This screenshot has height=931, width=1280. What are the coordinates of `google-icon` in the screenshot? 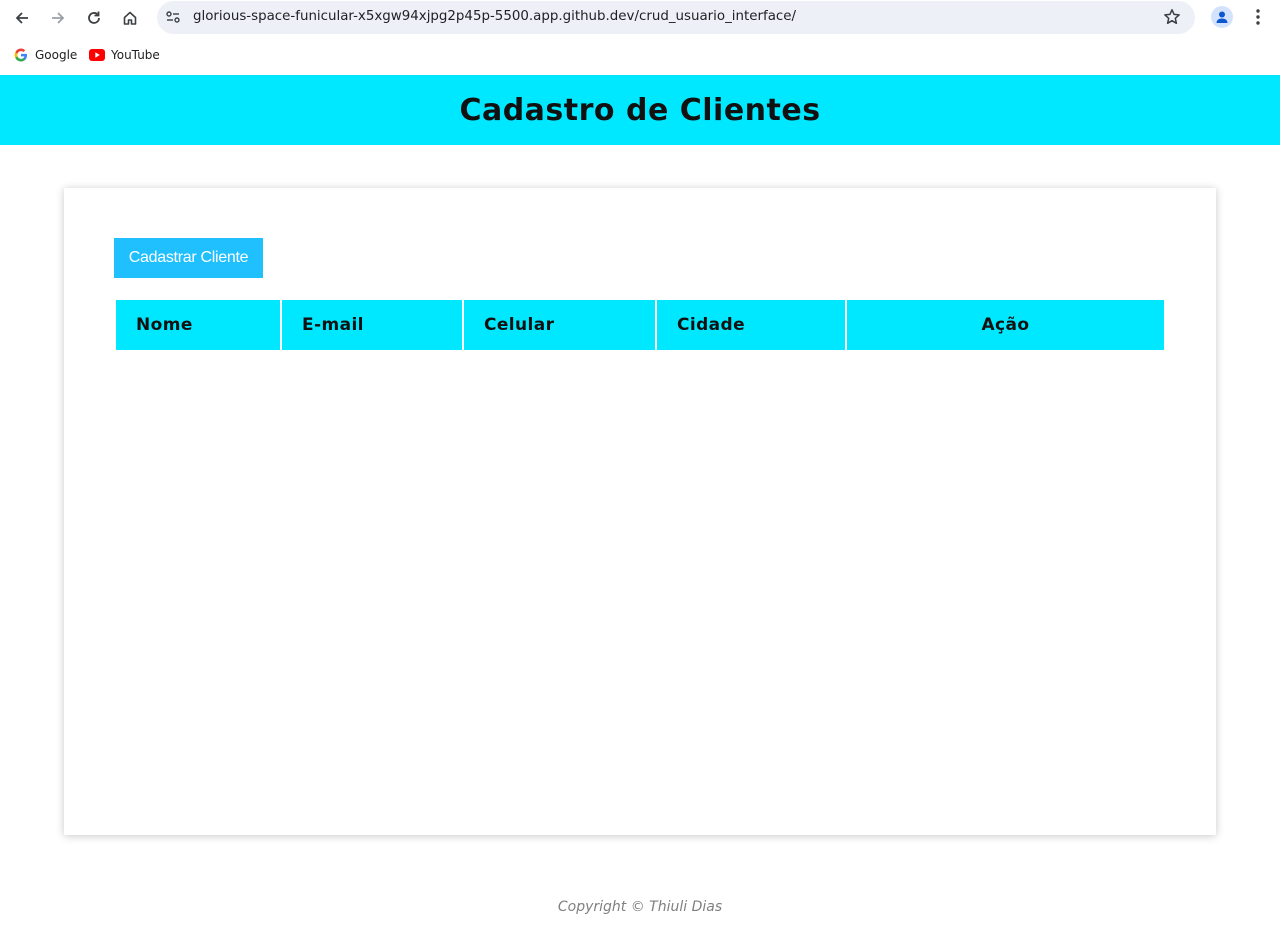 It's located at (21, 55).